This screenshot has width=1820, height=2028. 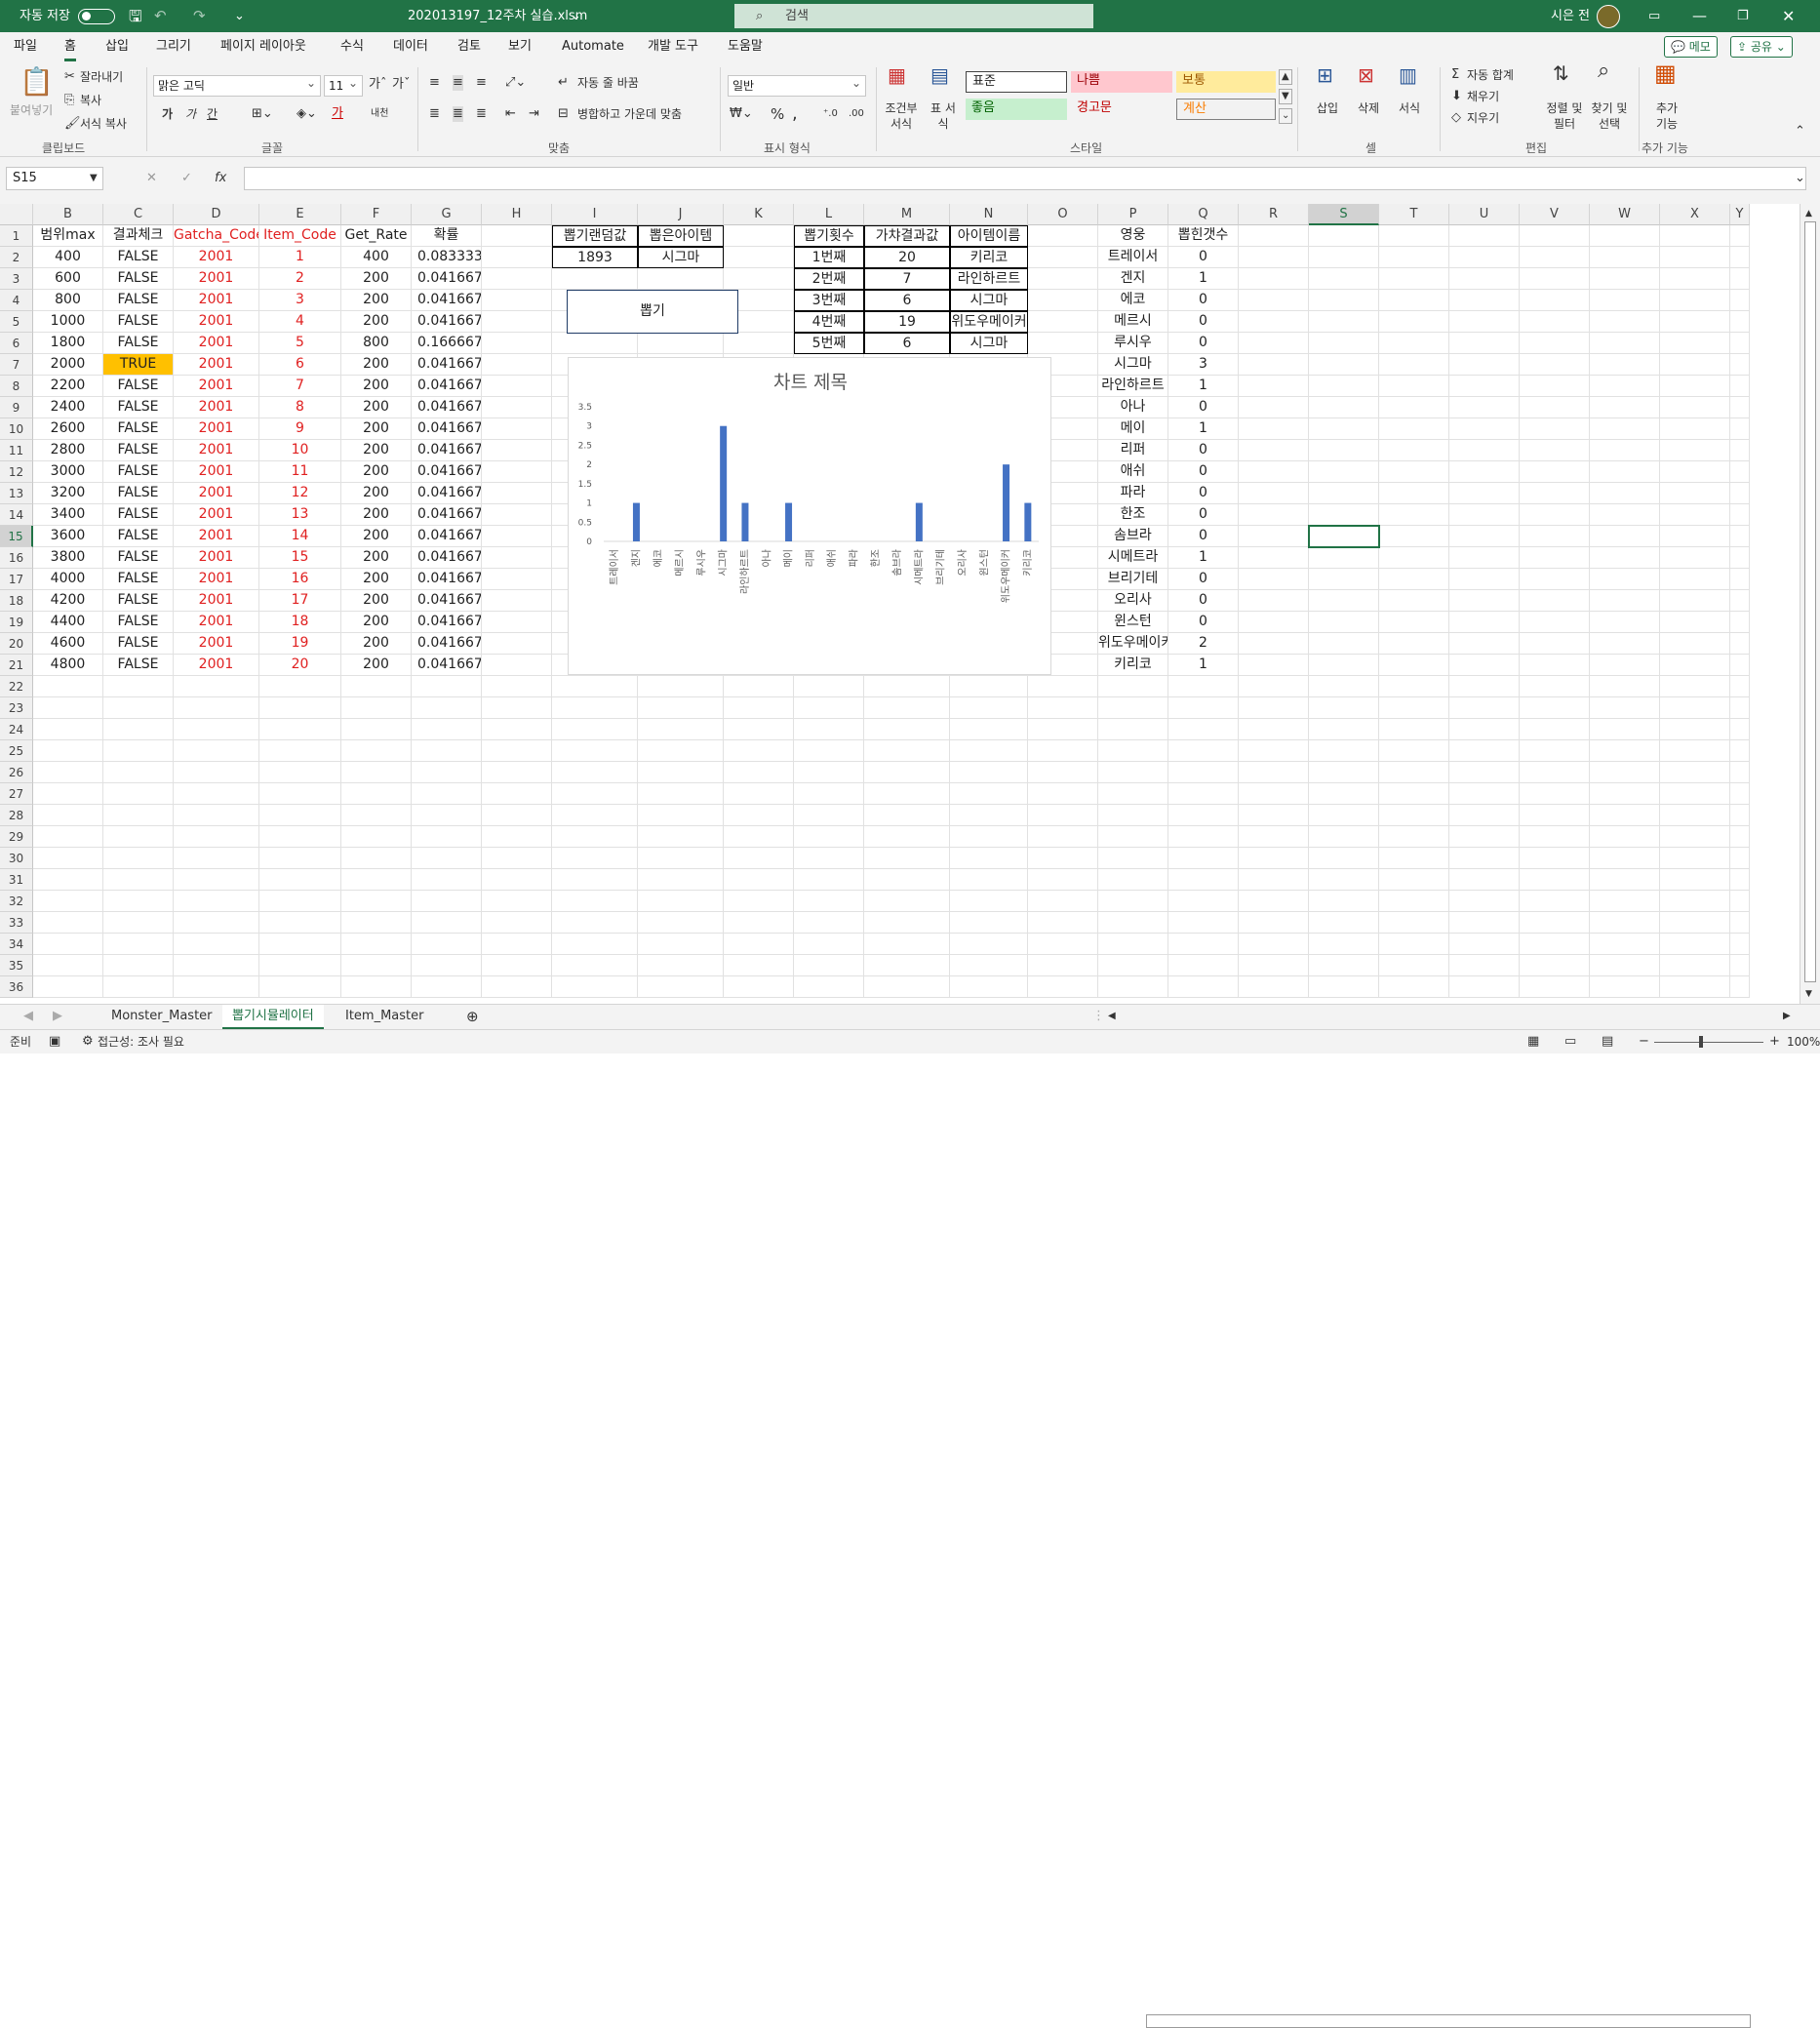 What do you see at coordinates (1409, 108) in the screenshot?
I see `format-cells-button: 서식` at bounding box center [1409, 108].